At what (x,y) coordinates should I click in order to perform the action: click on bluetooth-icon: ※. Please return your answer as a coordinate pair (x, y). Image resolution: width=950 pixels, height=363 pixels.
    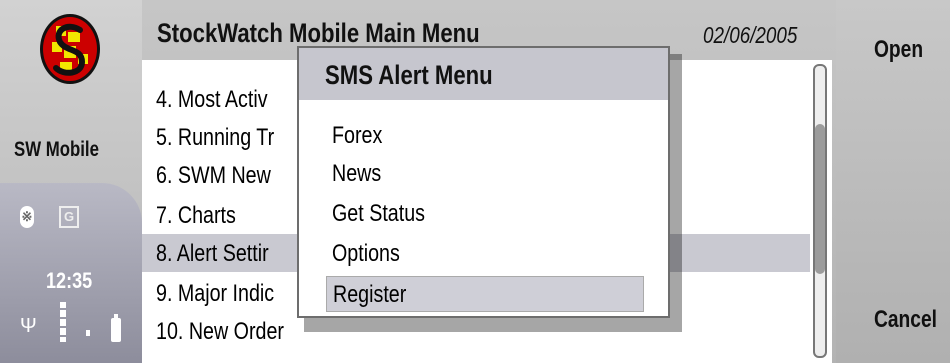
    Looking at the image, I should click on (27, 217).